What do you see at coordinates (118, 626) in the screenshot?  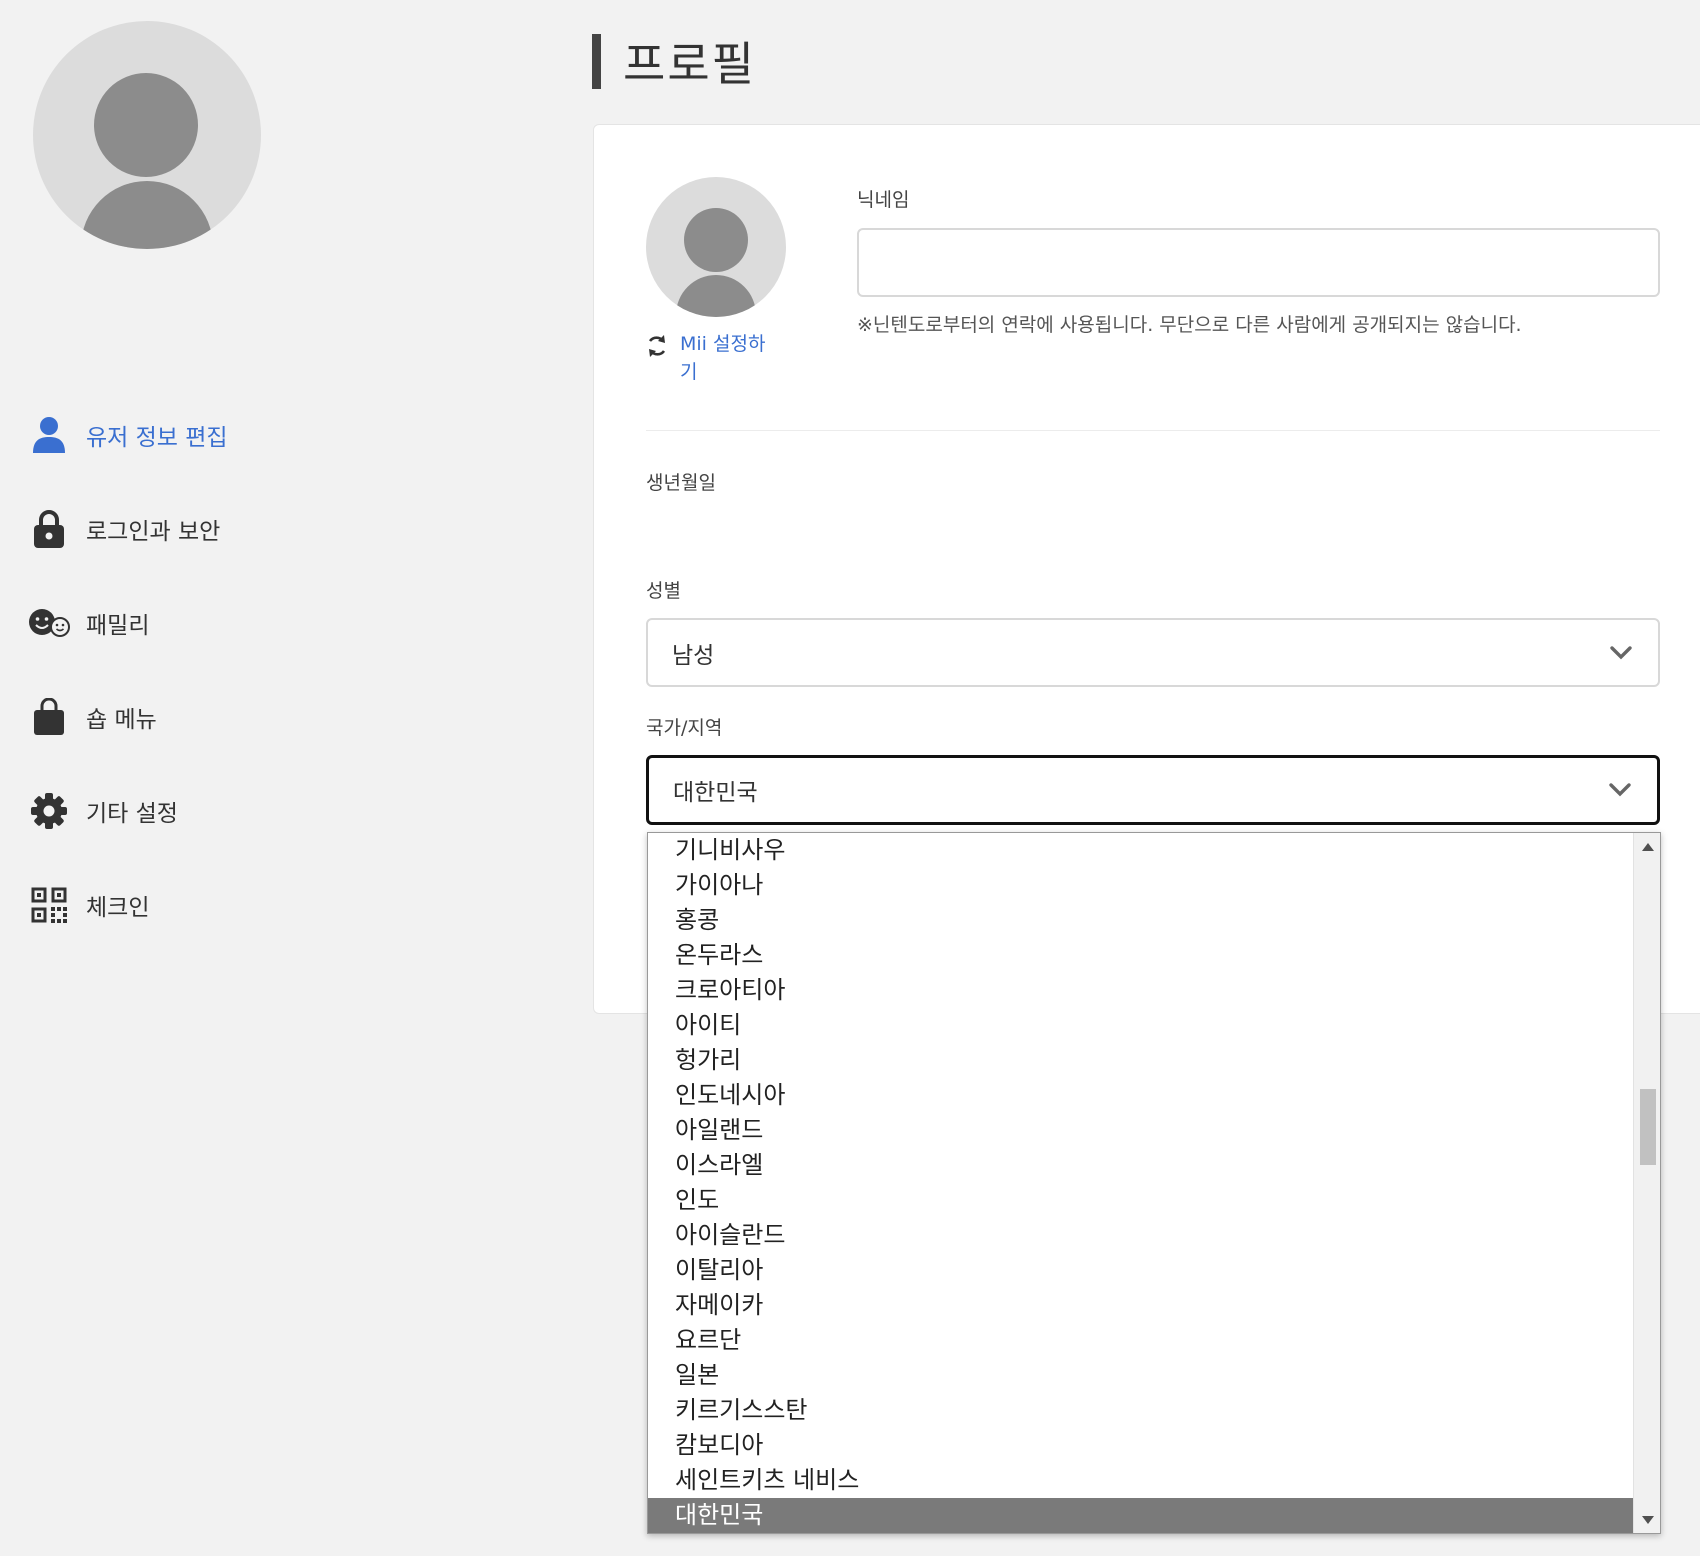 I see `sidebar-item-label: 패밀리` at bounding box center [118, 626].